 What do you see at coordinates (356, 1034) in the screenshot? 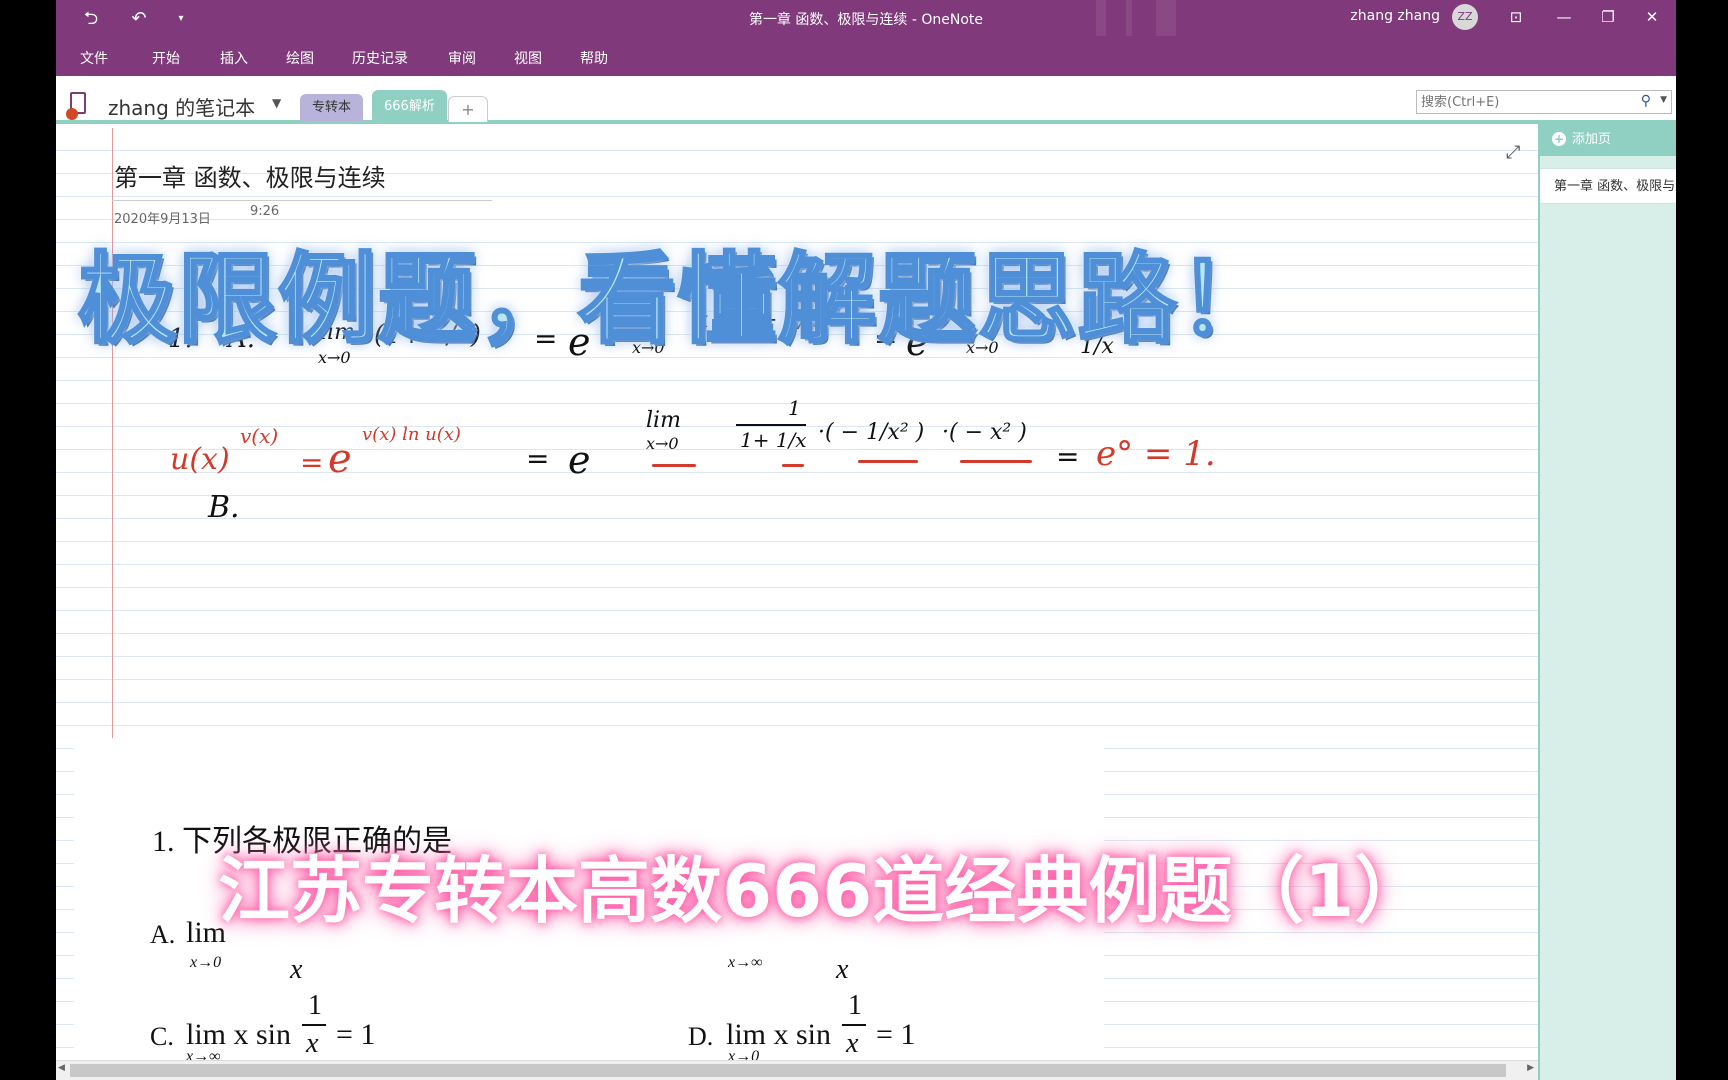
I see `option-c-rhs: = 1` at bounding box center [356, 1034].